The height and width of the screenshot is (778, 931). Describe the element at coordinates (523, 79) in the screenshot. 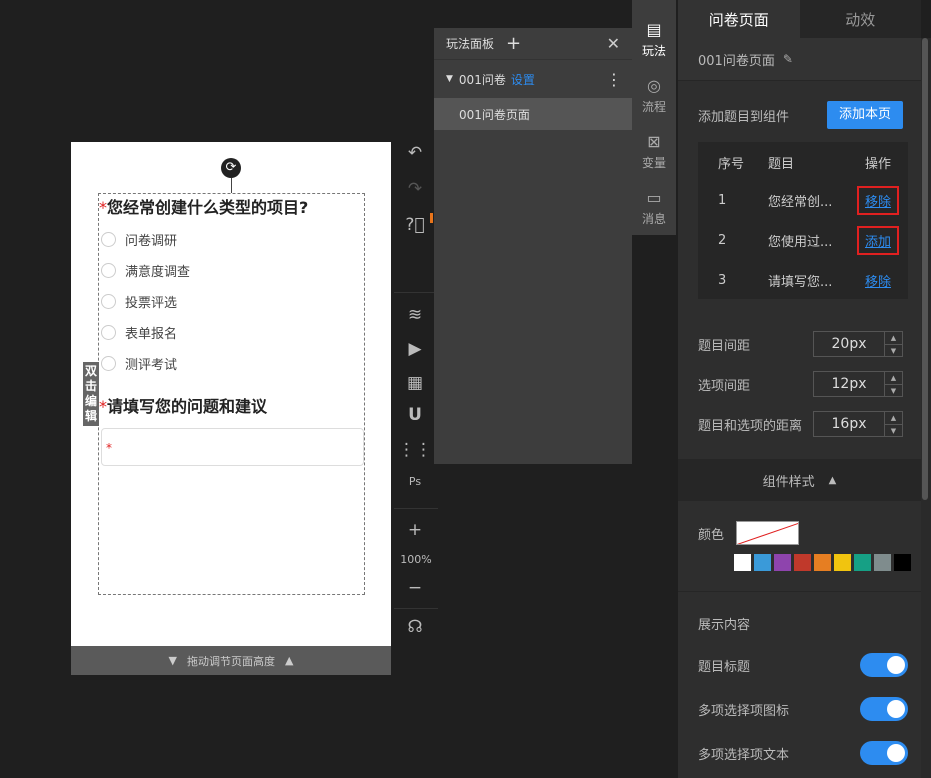

I see `settings-link: 设置` at that location.